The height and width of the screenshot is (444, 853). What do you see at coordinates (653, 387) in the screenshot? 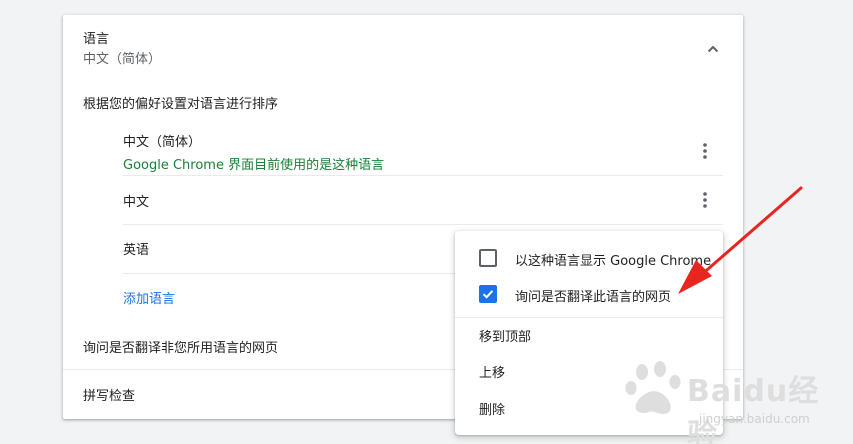
I see `paw-logo-icon` at bounding box center [653, 387].